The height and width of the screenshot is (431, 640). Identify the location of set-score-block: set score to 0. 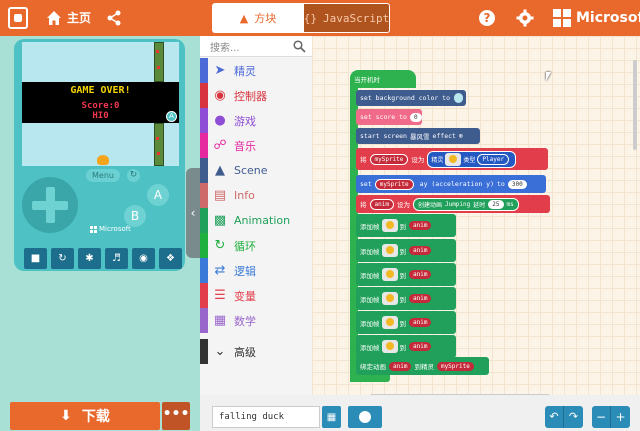
(389, 117).